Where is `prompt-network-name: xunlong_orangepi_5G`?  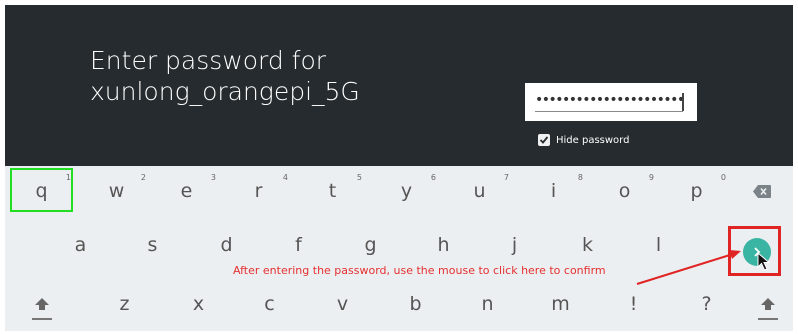
prompt-network-name: xunlong_orangepi_5G is located at coordinates (225, 91).